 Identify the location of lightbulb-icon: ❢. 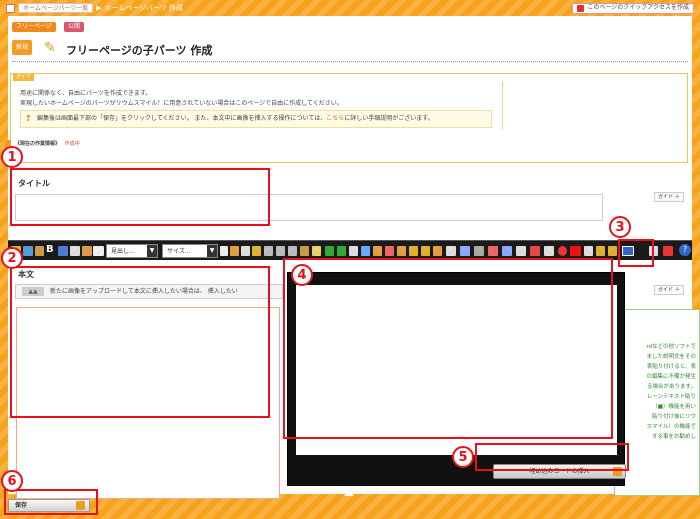
(28, 118).